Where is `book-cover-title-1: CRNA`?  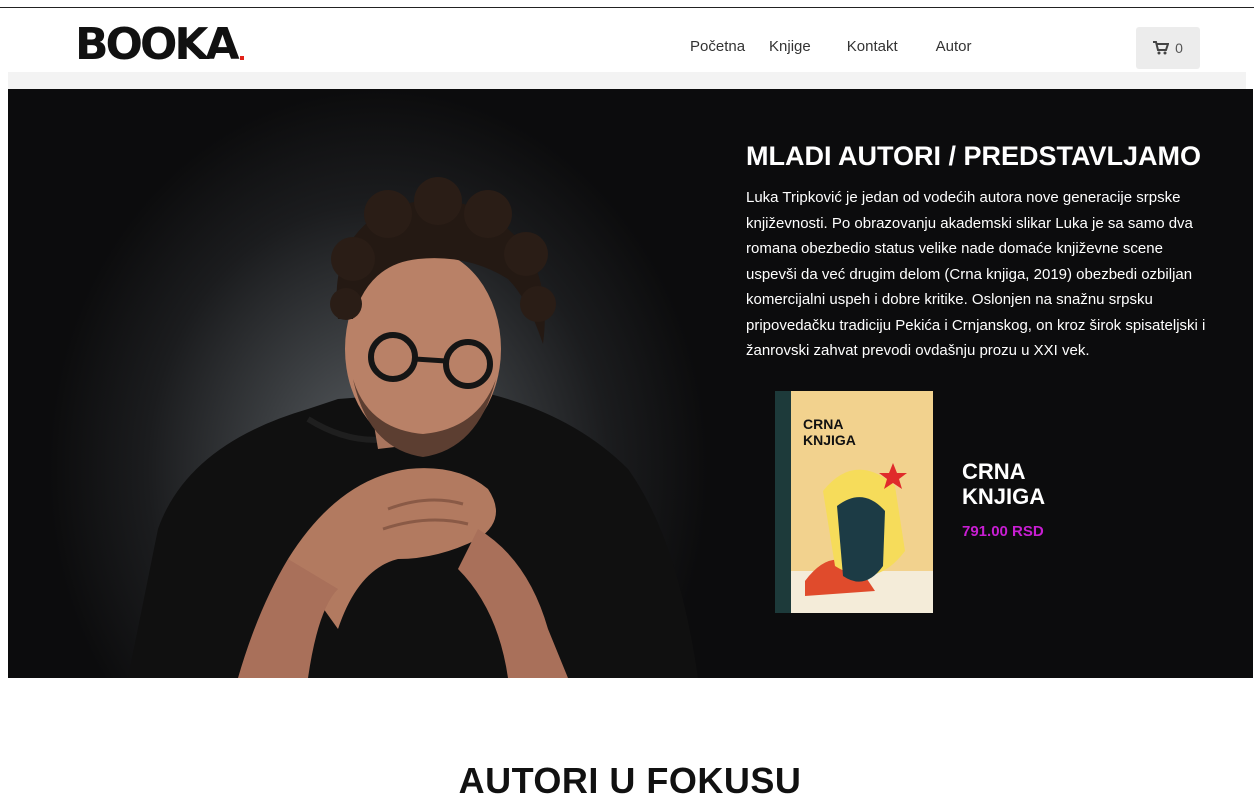
book-cover-title-1: CRNA is located at coordinates (823, 424).